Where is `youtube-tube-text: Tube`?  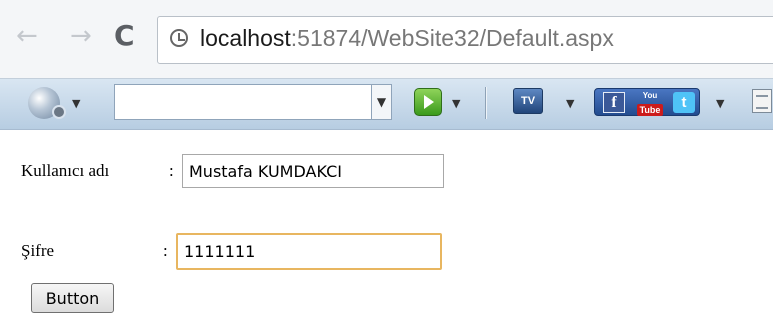 youtube-tube-text: Tube is located at coordinates (650, 110).